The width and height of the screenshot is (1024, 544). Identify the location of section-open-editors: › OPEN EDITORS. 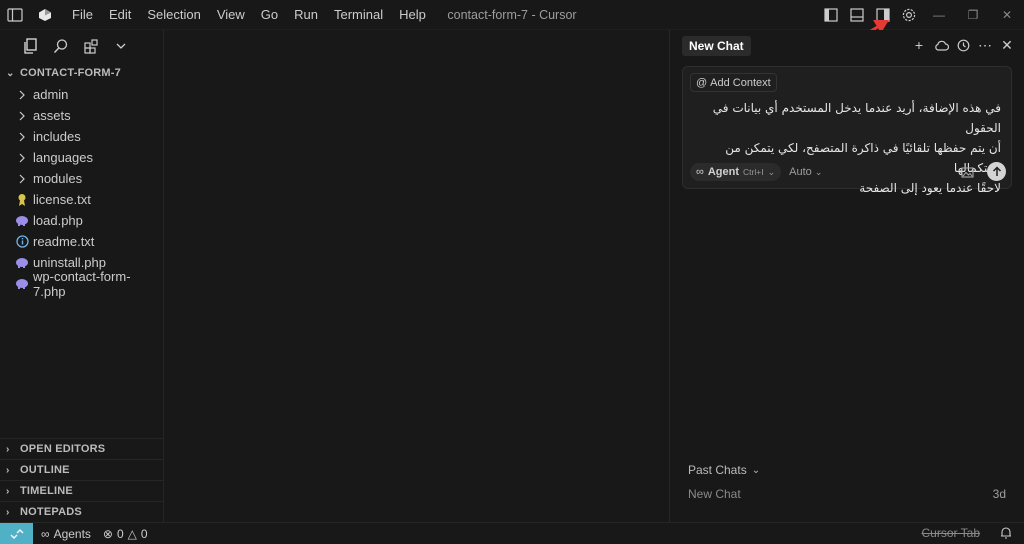
(81, 448).